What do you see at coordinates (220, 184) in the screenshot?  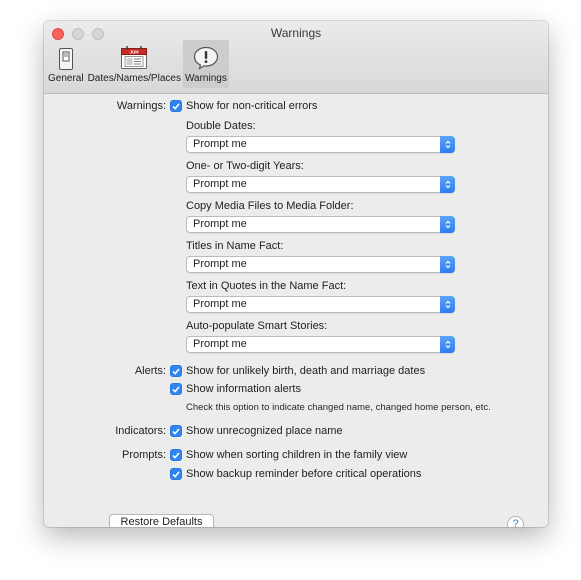 I see `one-two-digit-years-value: Prompt me` at bounding box center [220, 184].